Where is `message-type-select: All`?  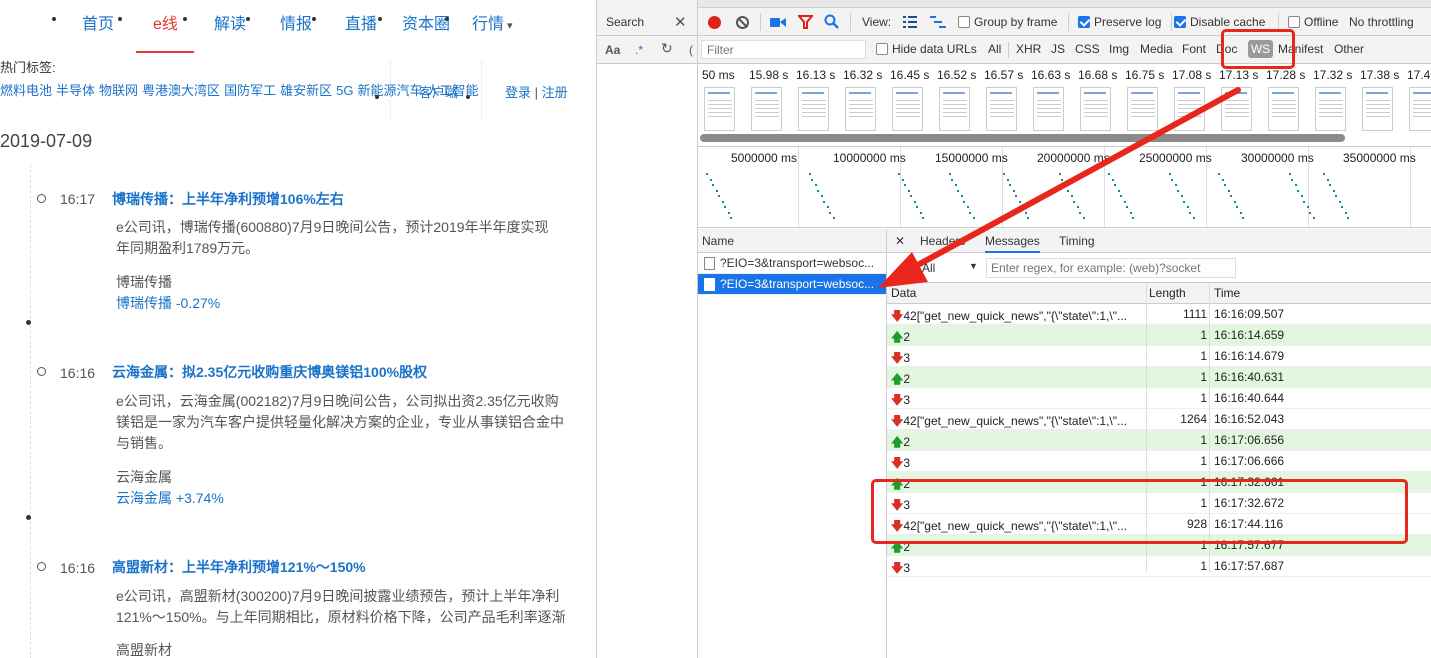
message-type-select: All is located at coordinates (928, 268).